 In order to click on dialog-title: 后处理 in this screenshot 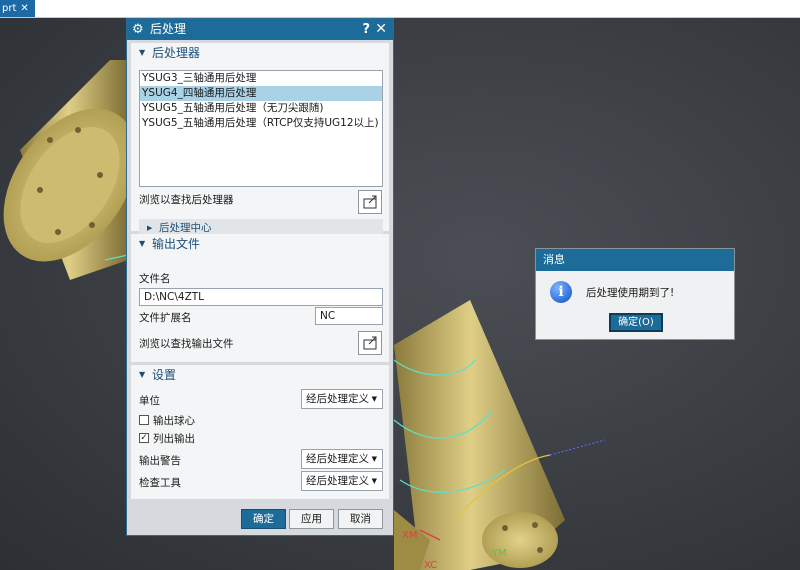, I will do `click(168, 29)`.